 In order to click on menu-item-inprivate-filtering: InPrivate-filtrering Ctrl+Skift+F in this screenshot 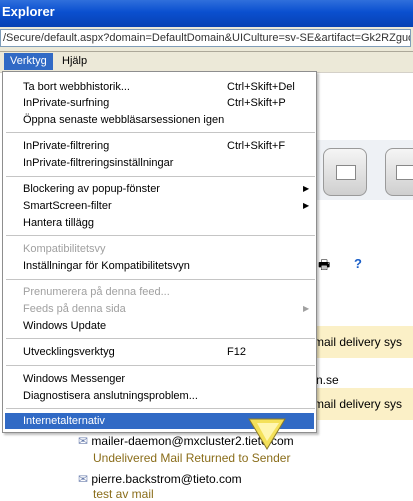, I will do `click(159, 146)`.